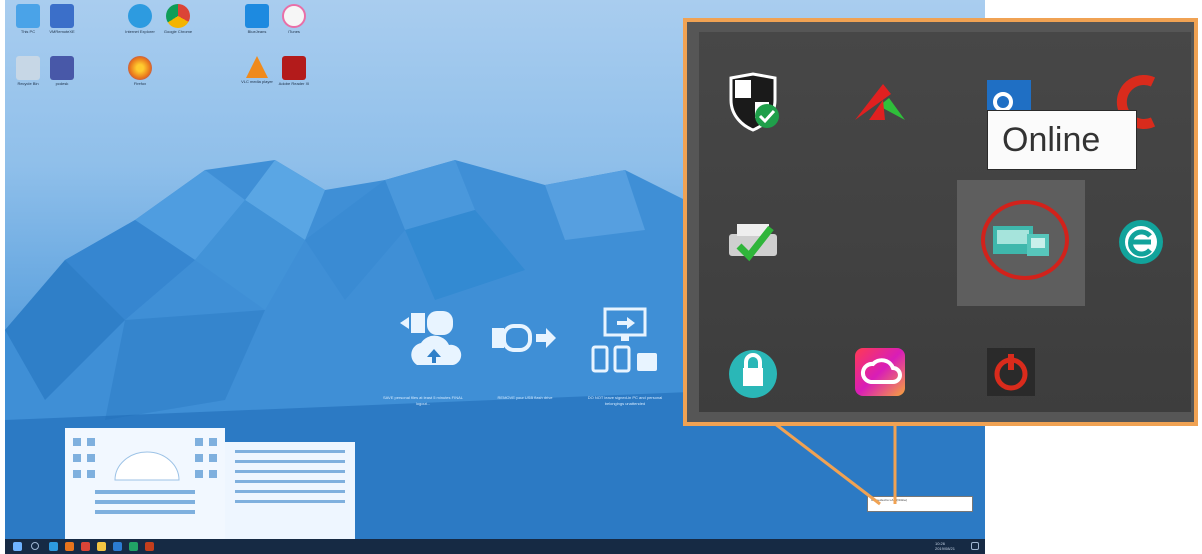 The width and height of the screenshot is (1202, 554). Describe the element at coordinates (1011, 372) in the screenshot. I see `power-shutdown-icon` at that location.